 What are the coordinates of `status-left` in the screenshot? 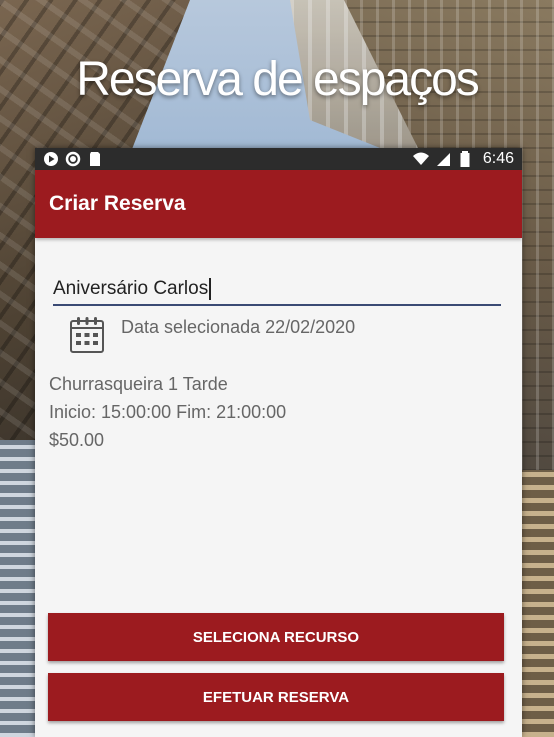 It's located at (73, 159).